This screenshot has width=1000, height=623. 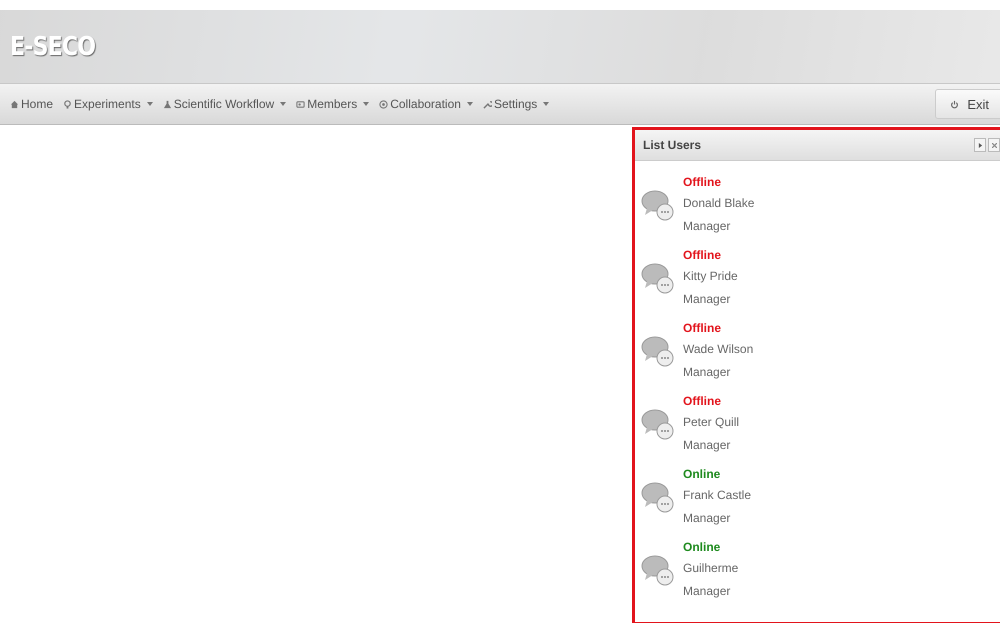 What do you see at coordinates (710, 276) in the screenshot?
I see `user-name: Kitty Pride` at bounding box center [710, 276].